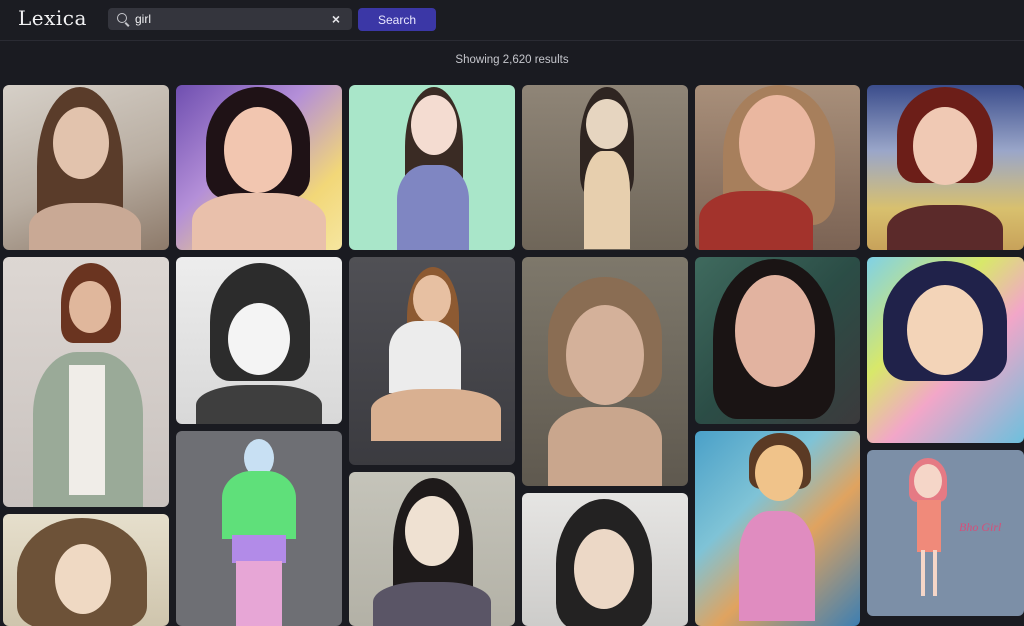  I want to click on search-input, so click(230, 19).